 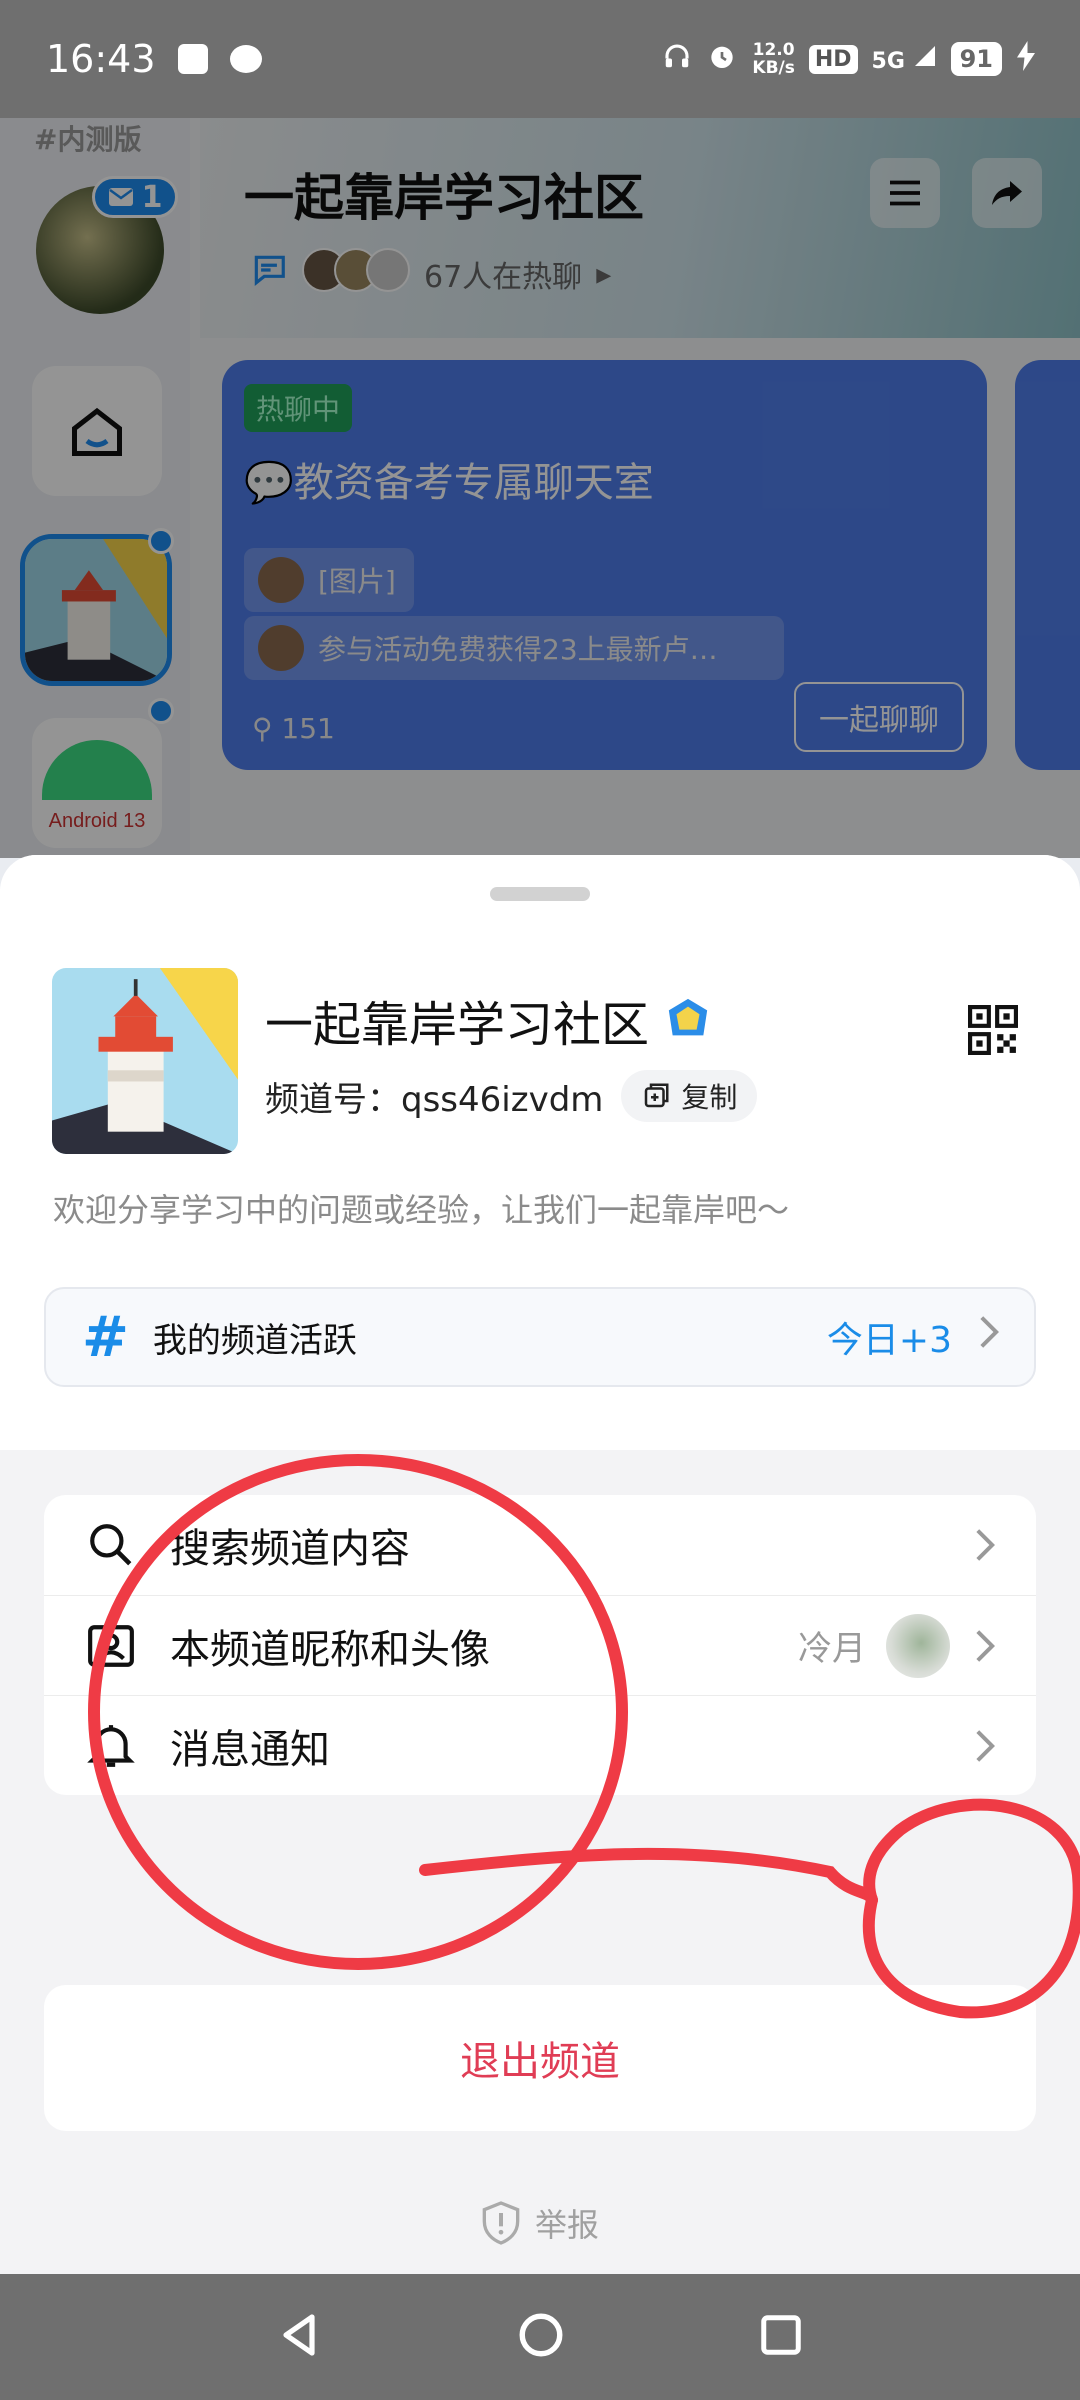 I want to click on activity-value: 今日+3, so click(x=889, y=1340).